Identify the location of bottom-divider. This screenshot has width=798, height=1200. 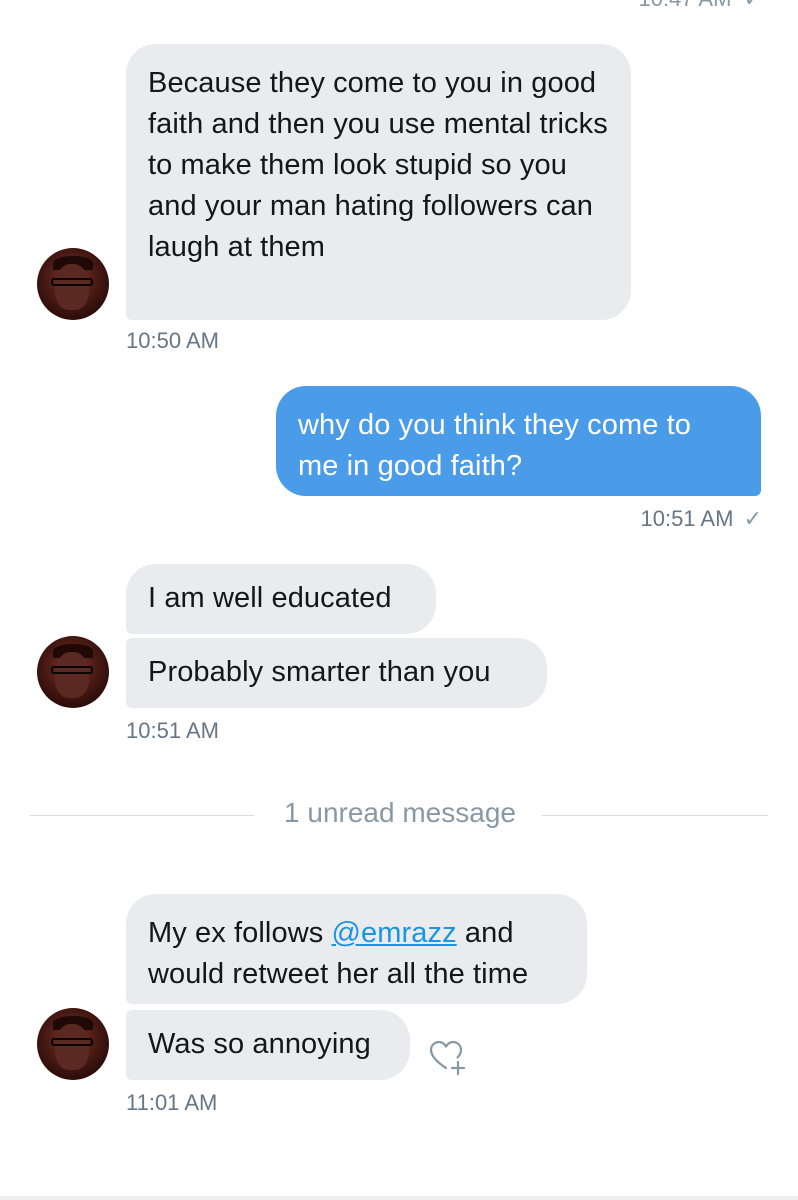
(399, 1198).